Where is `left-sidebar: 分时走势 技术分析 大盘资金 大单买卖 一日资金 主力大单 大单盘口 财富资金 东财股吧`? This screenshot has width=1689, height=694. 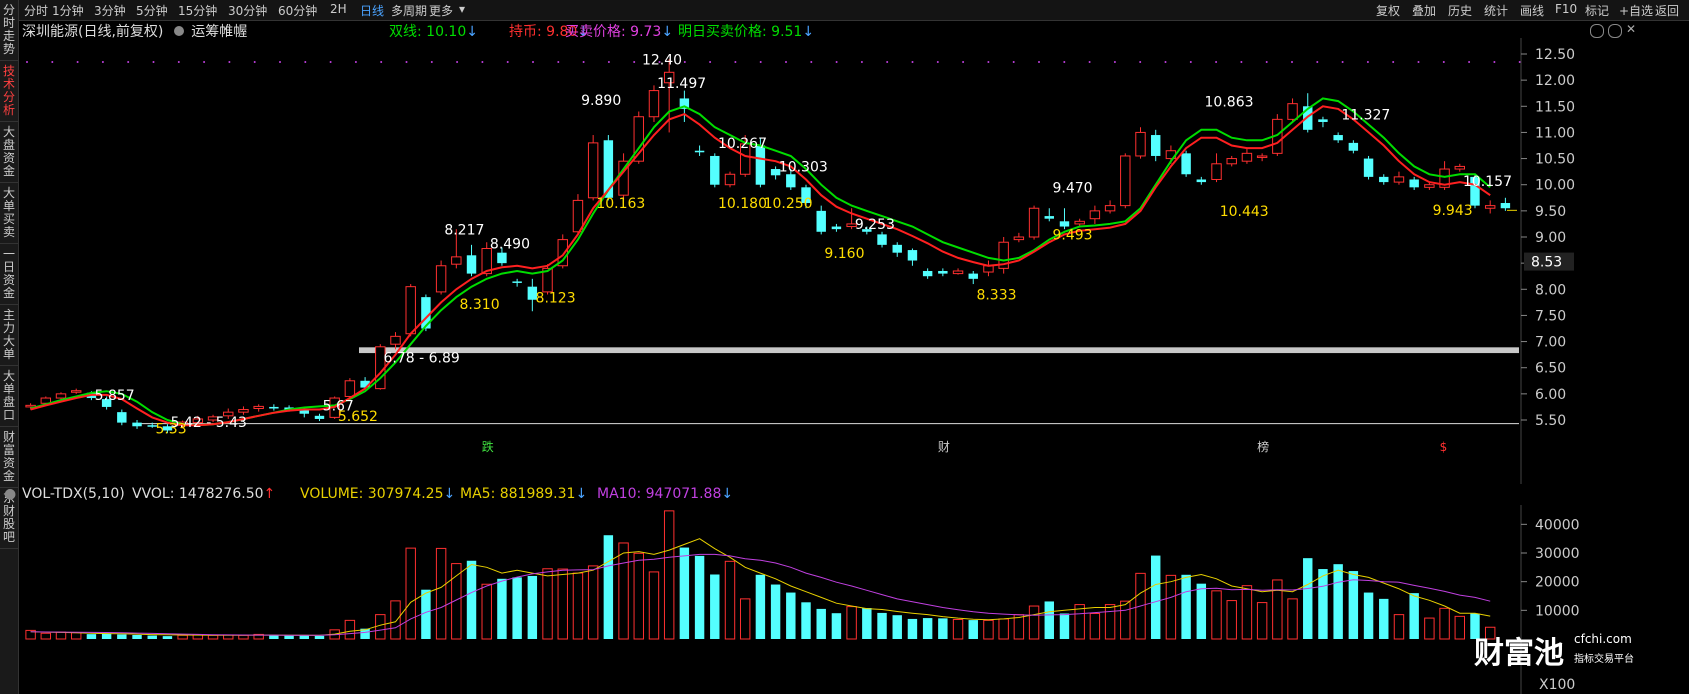 left-sidebar: 分时走势 技术分析 大盘资金 大单买卖 一日资金 主力大单 大单盘口 财富资金 东财股吧 is located at coordinates (9, 347).